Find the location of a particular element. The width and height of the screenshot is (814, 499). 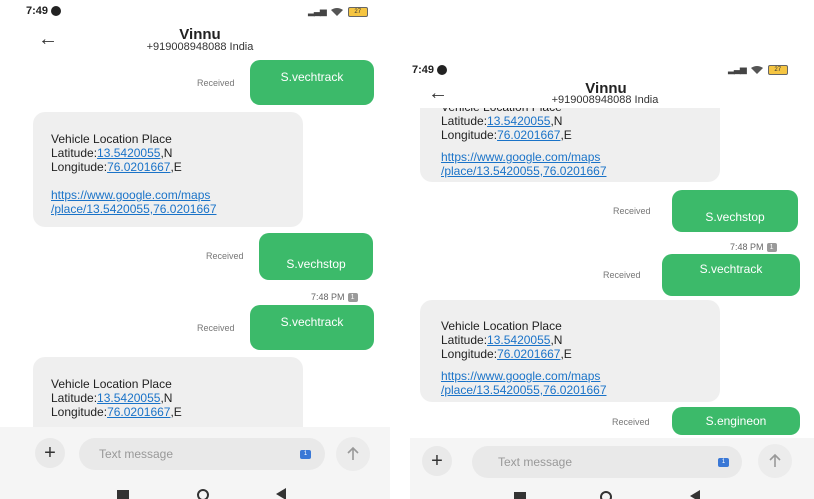

message-text: S.engineon is located at coordinates (736, 421).